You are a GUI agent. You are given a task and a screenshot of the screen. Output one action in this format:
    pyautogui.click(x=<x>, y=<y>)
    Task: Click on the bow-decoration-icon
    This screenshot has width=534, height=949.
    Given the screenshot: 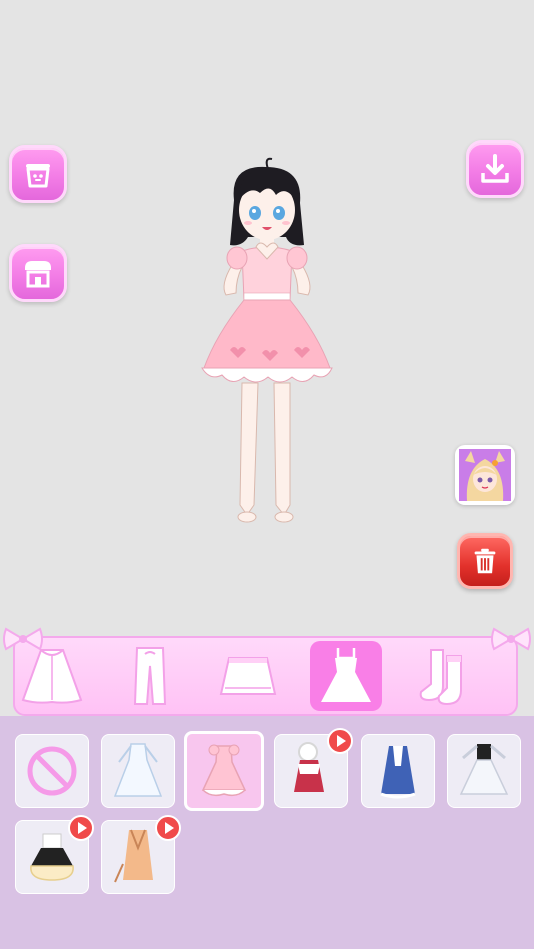 What is the action you would take?
    pyautogui.click(x=511, y=639)
    